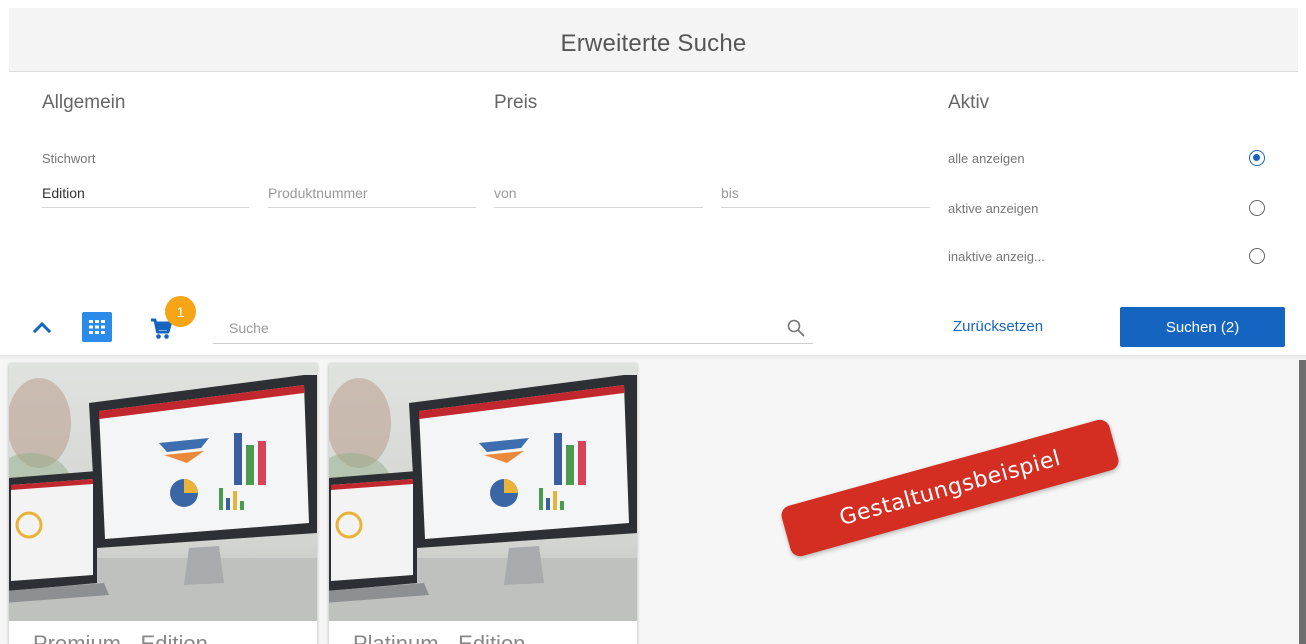  I want to click on product-title: Premium - Edition, so click(120, 637).